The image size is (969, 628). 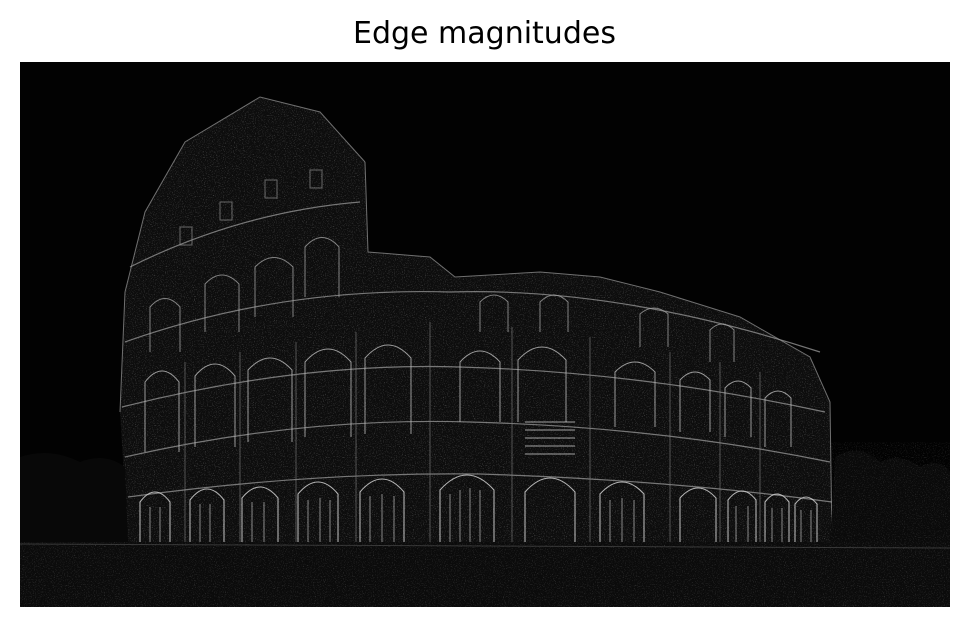 I want to click on ground, so click(x=485, y=574).